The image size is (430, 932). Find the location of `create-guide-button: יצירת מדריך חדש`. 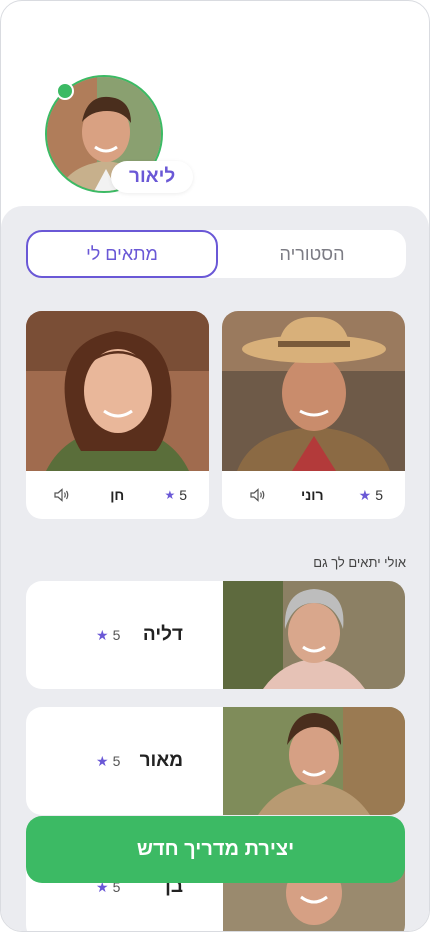

create-guide-button: יצירת מדריך חדש is located at coordinates (215, 849).